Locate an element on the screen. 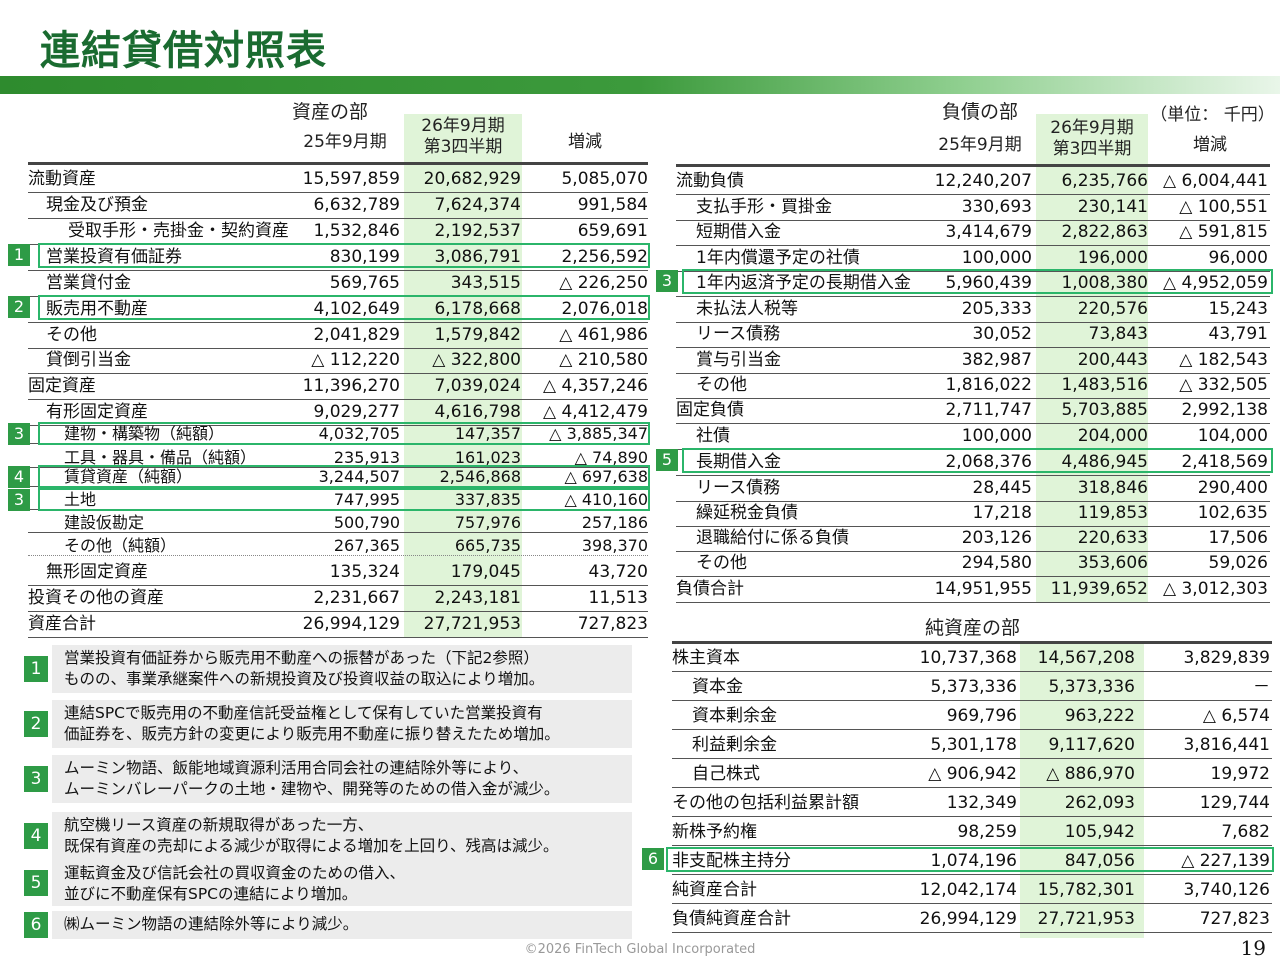 Image resolution: width=1280 pixels, height=960 pixels. liabilities-row-value-current: 220,576 is located at coordinates (1112, 309).